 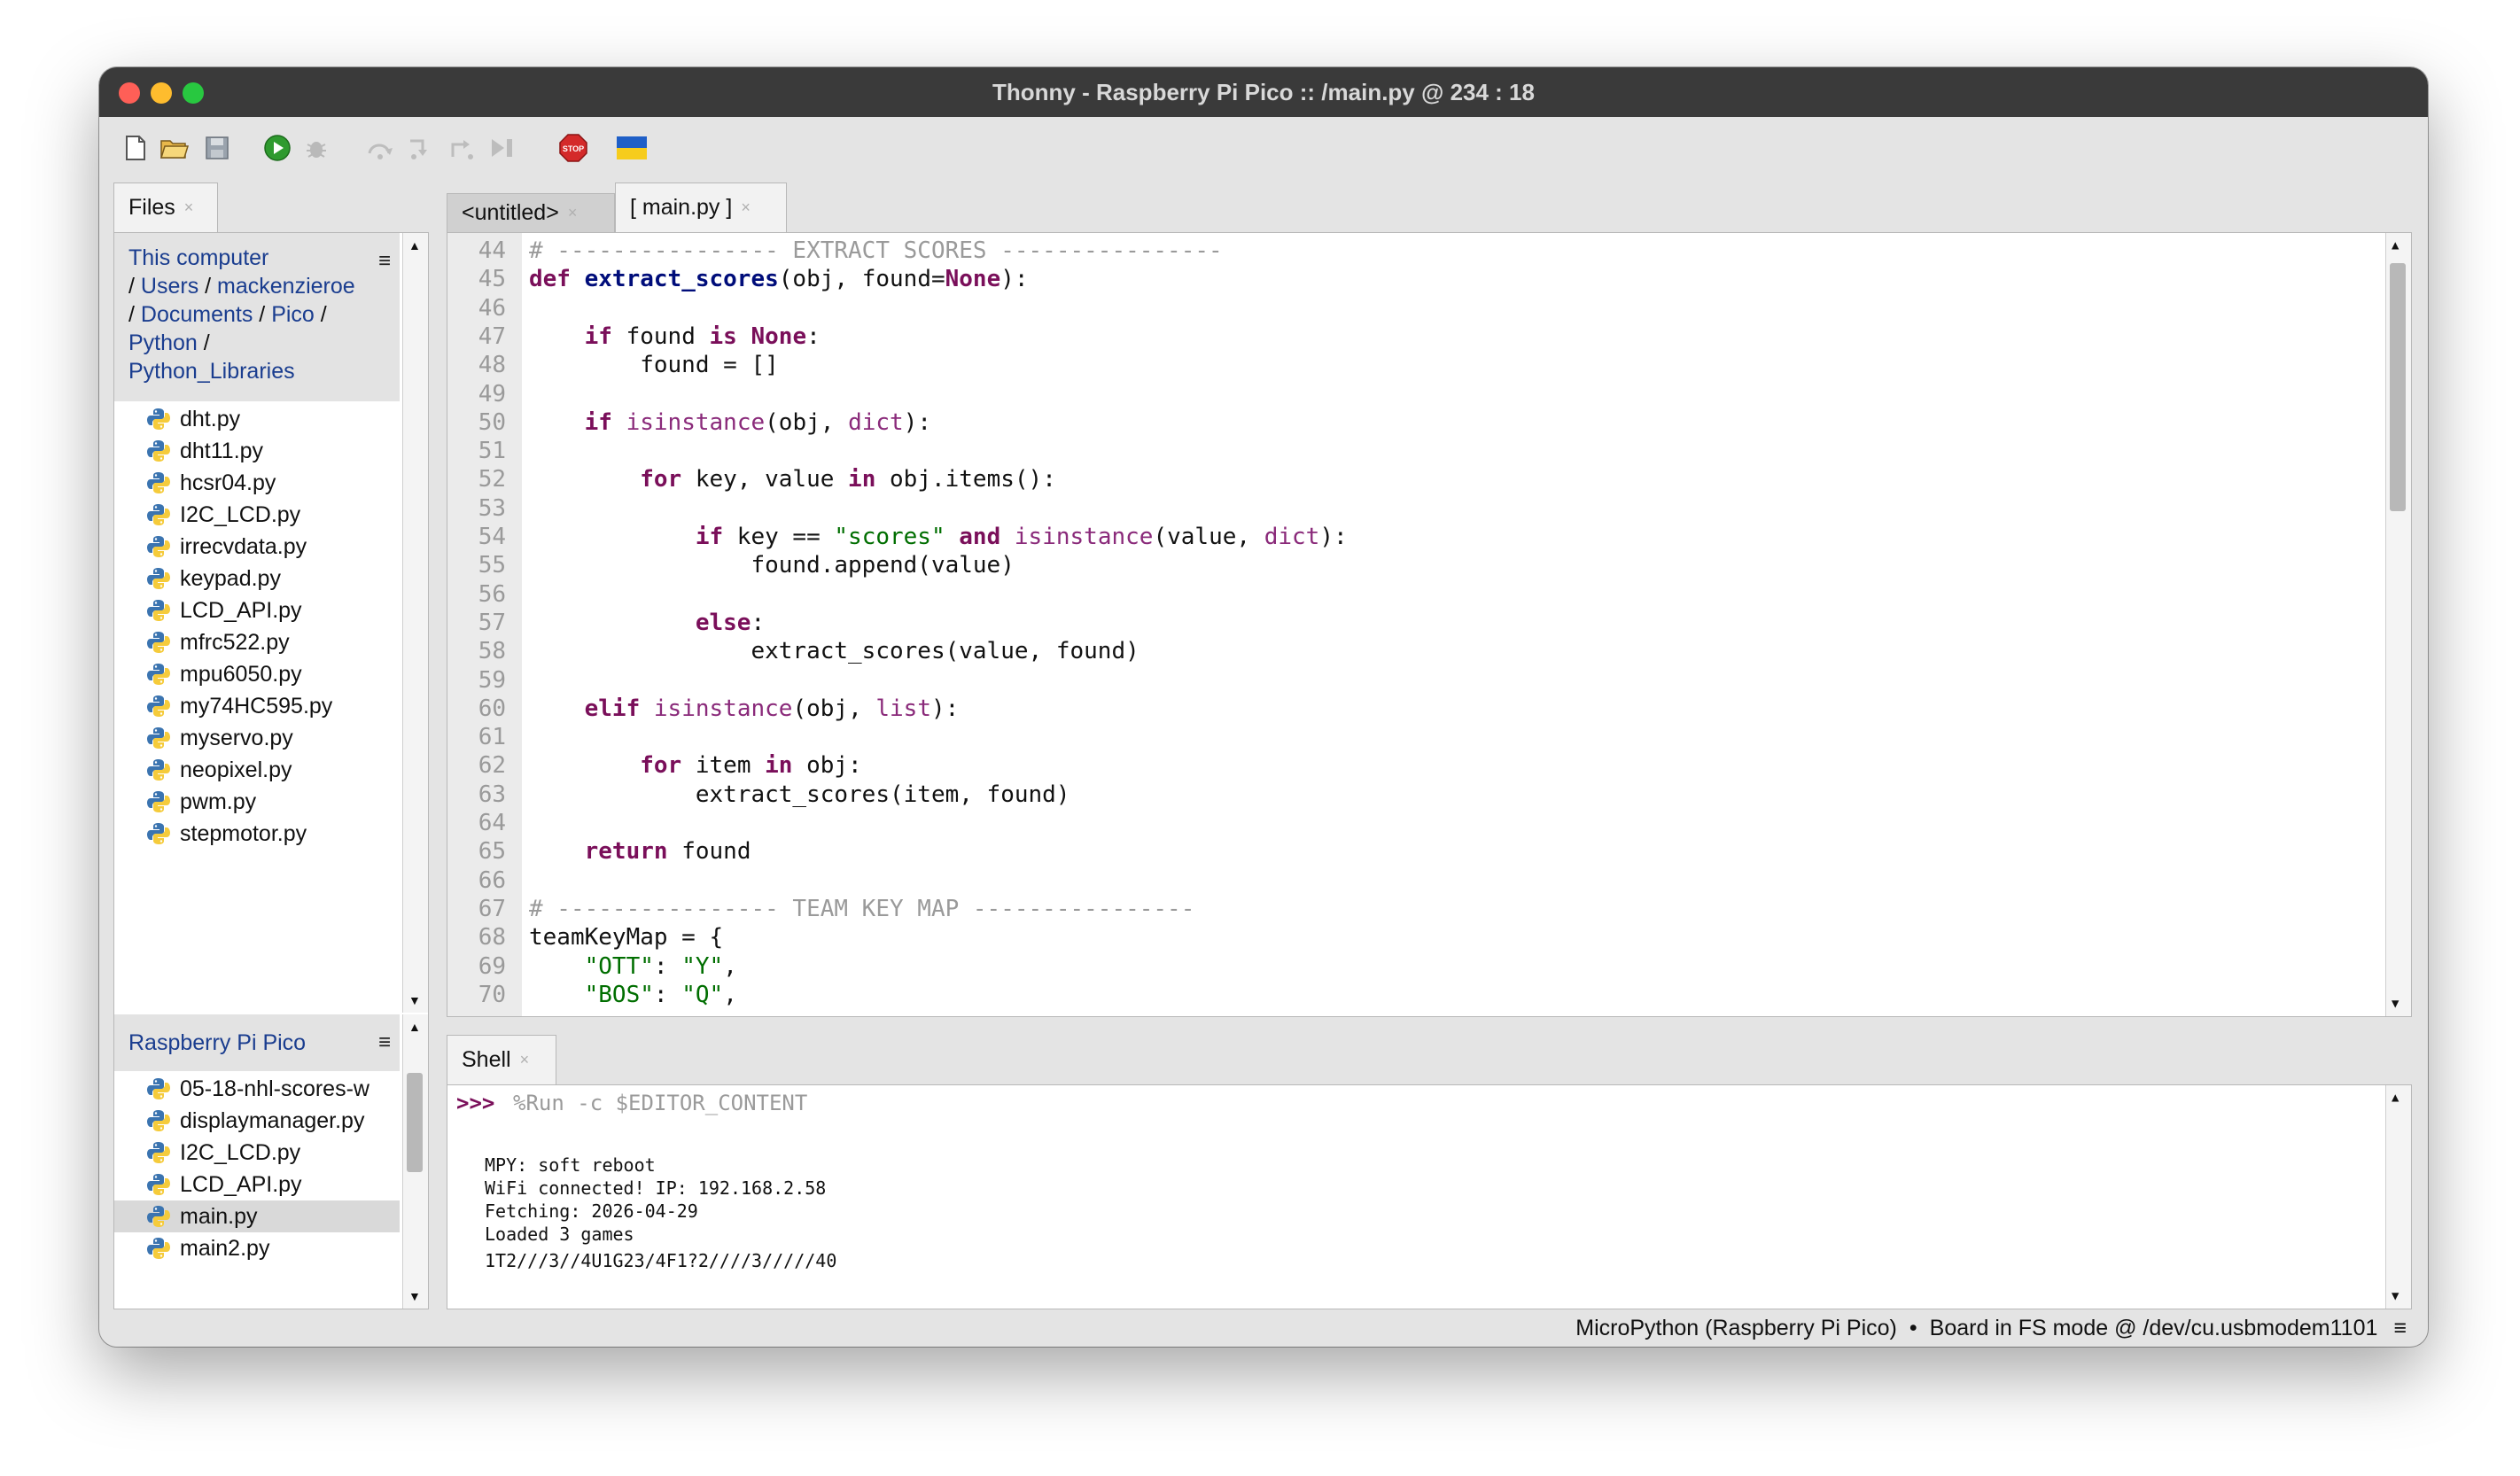 I want to click on pico-header: Raspberry Pi Pico ≡, so click(x=257, y=1042).